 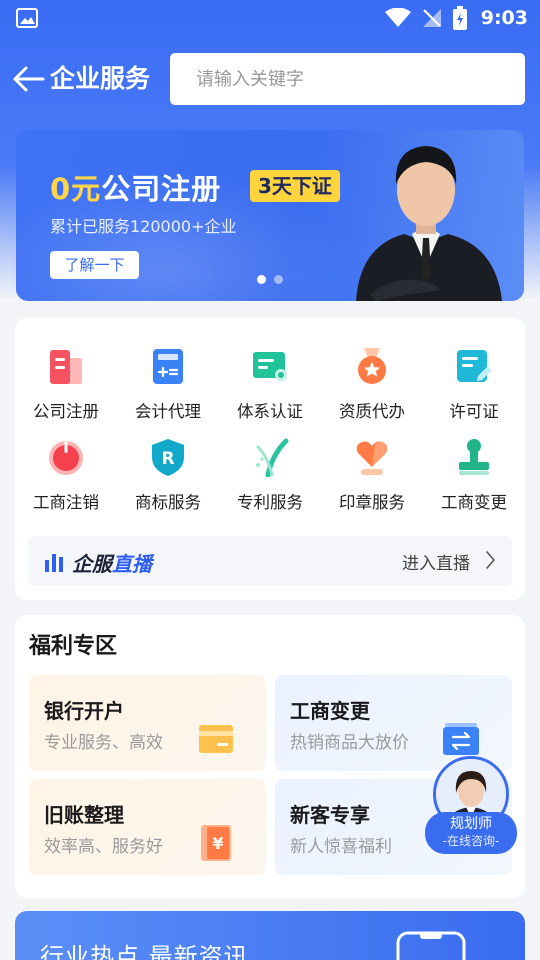 What do you see at coordinates (474, 411) in the screenshot?
I see `service-label: 许可证` at bounding box center [474, 411].